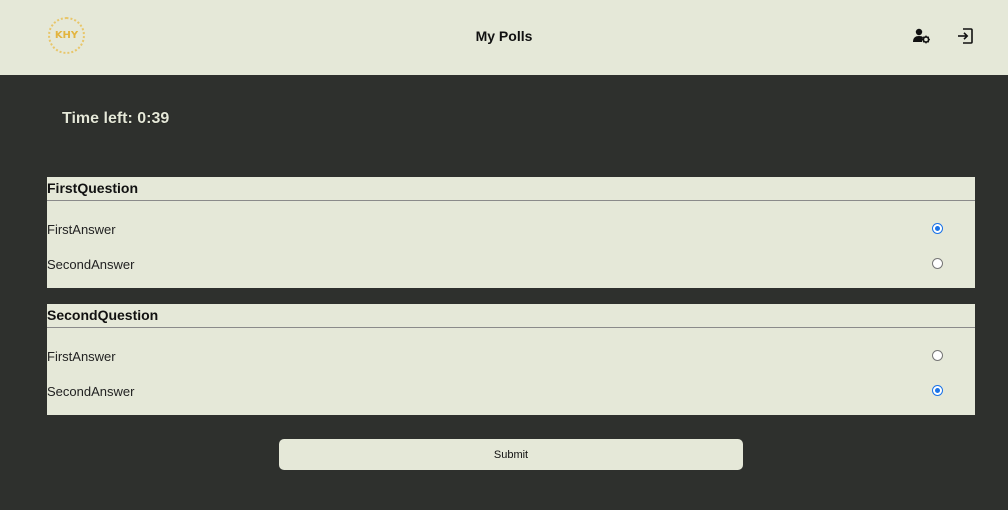 The image size is (1008, 510). What do you see at coordinates (511, 454) in the screenshot?
I see `submit-button: Submit` at bounding box center [511, 454].